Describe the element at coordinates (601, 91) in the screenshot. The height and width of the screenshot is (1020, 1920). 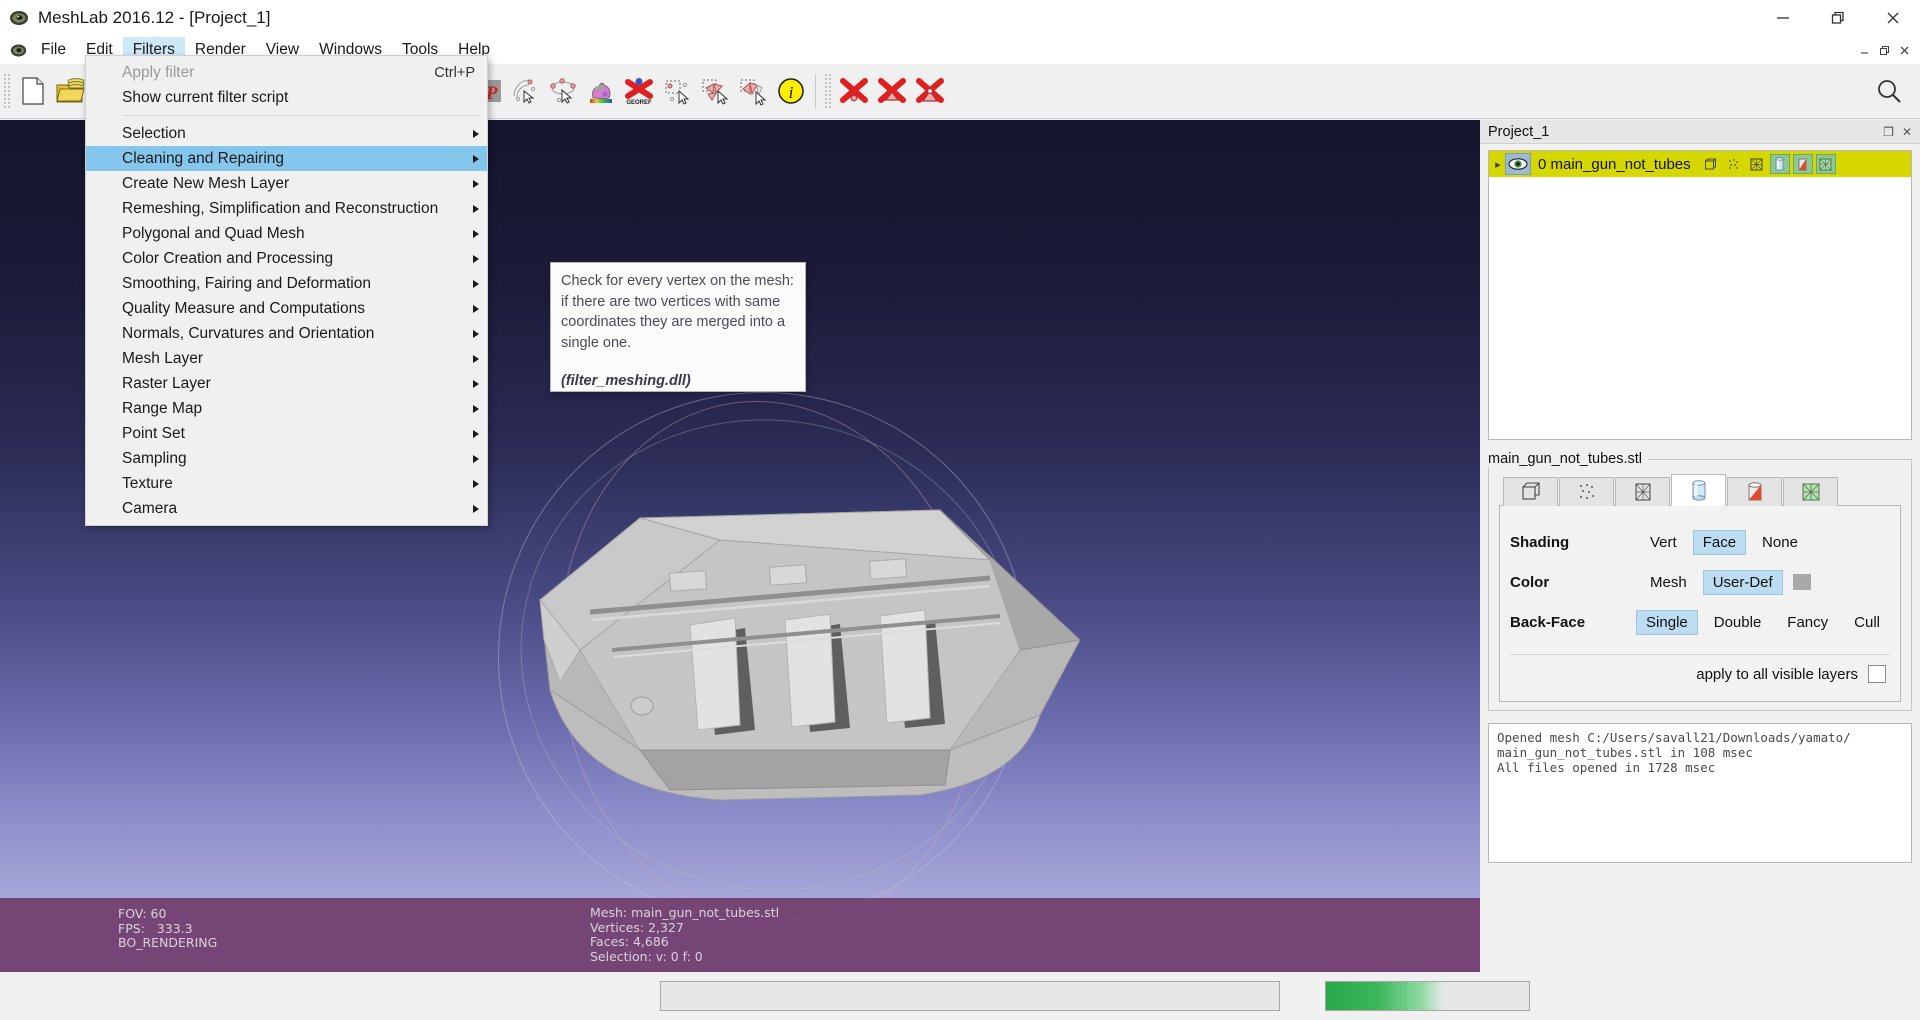
I see `colorize-bunny-icon` at that location.